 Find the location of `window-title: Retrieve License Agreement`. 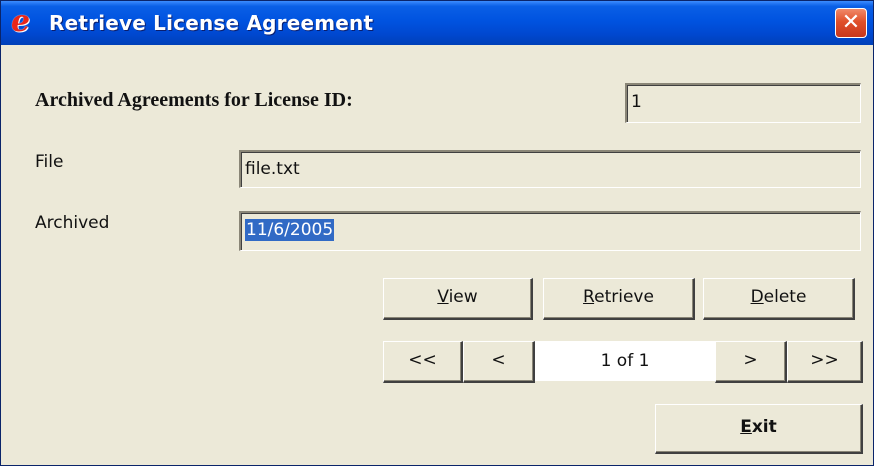

window-title: Retrieve License Agreement is located at coordinates (211, 23).